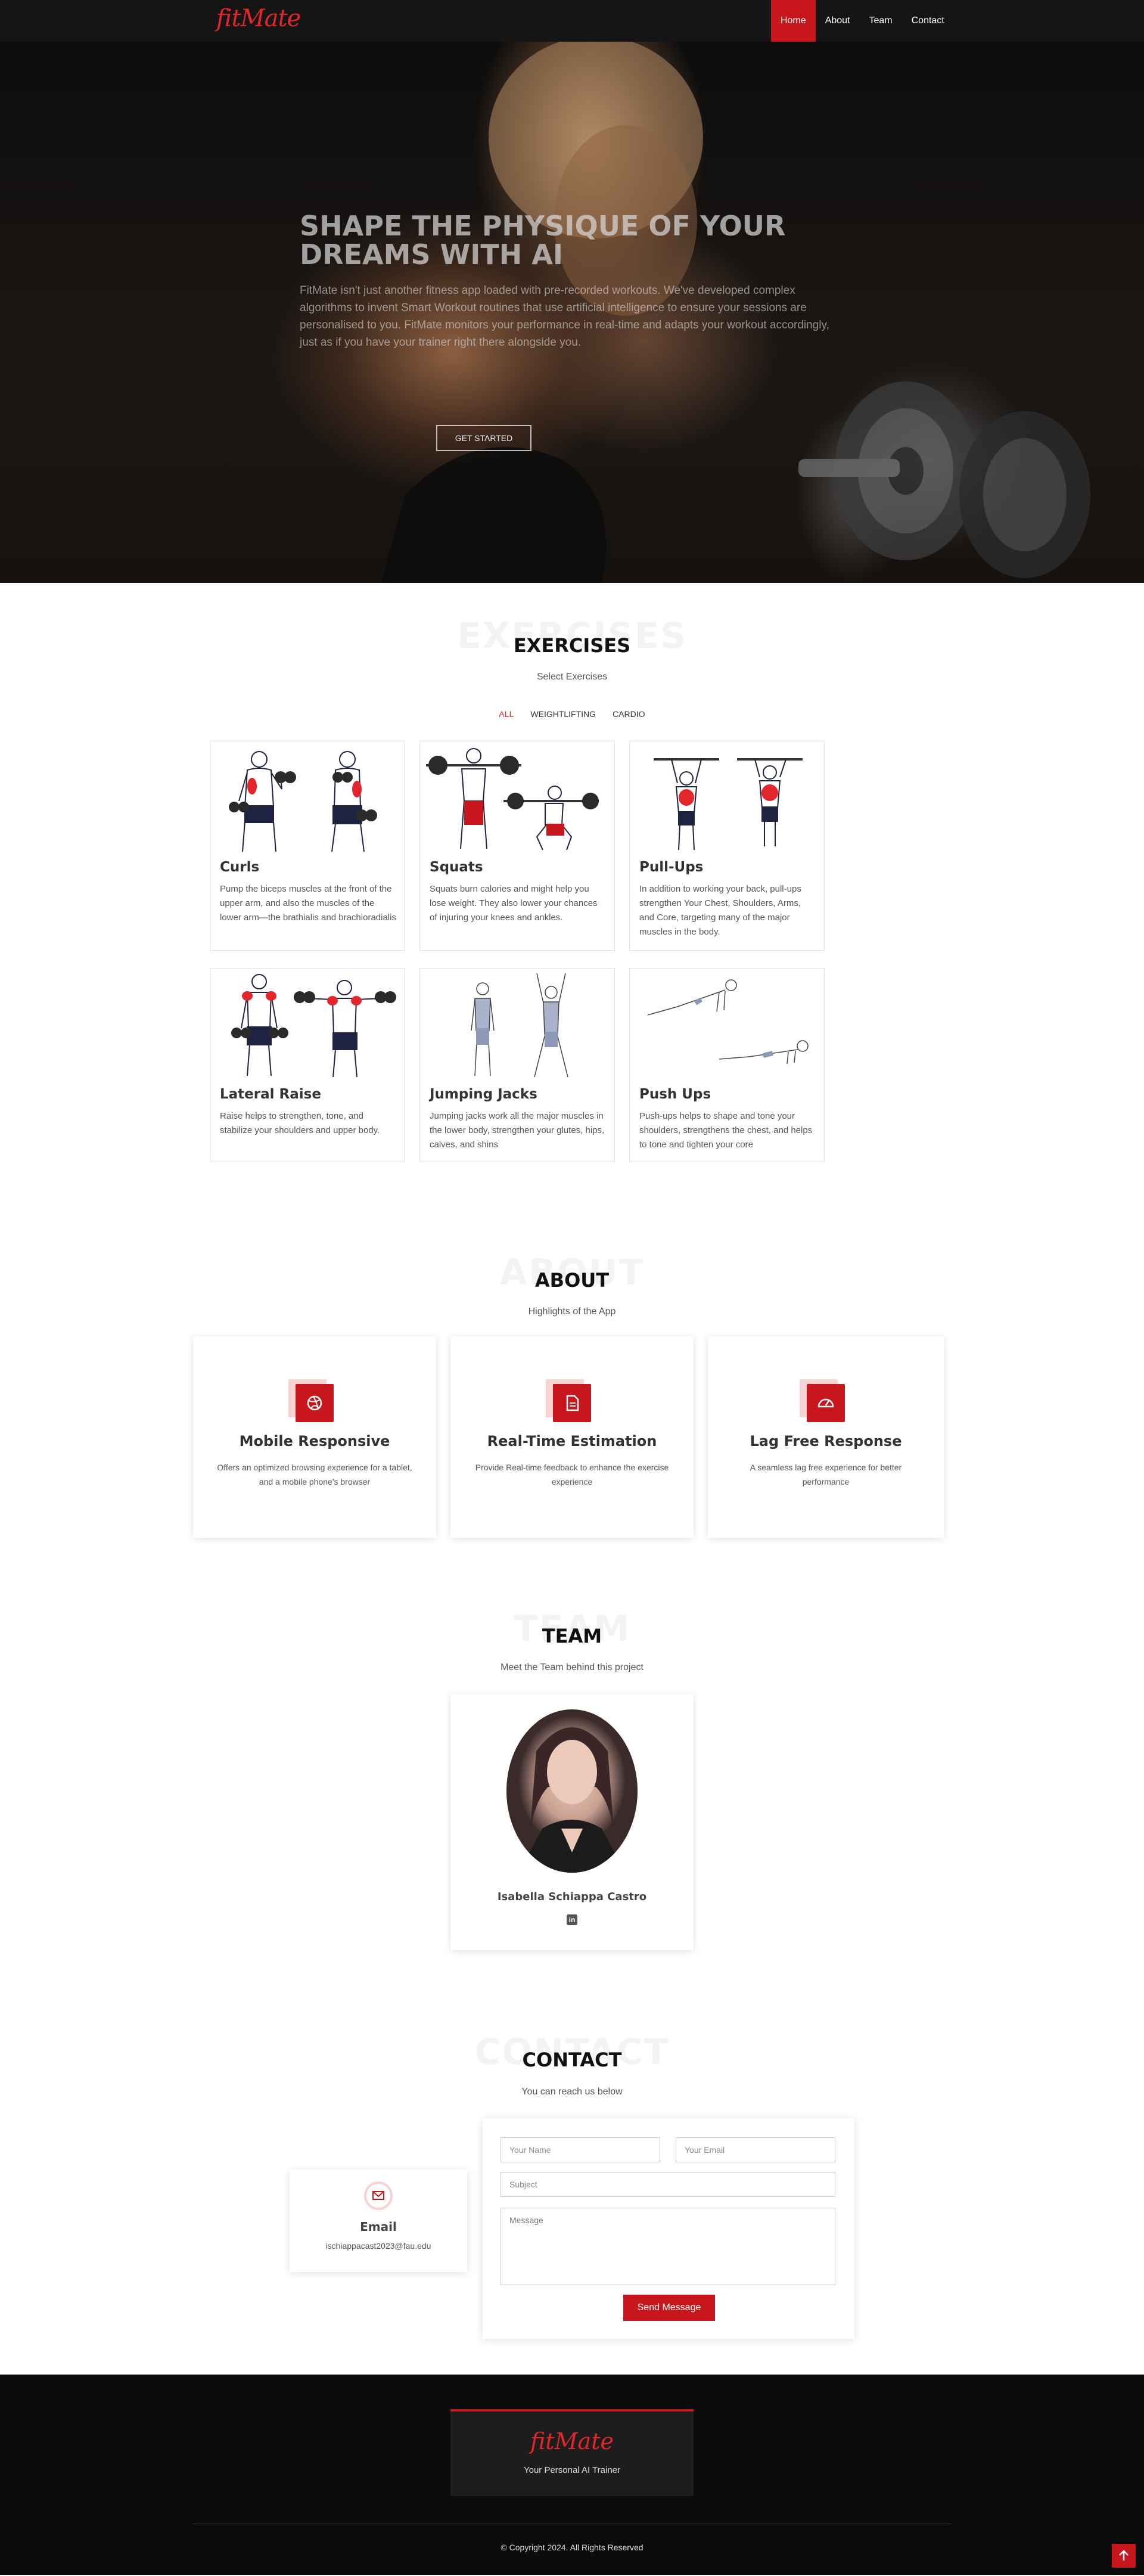 The width and height of the screenshot is (1144, 2576). I want to click on filter-all: ALL, so click(506, 714).